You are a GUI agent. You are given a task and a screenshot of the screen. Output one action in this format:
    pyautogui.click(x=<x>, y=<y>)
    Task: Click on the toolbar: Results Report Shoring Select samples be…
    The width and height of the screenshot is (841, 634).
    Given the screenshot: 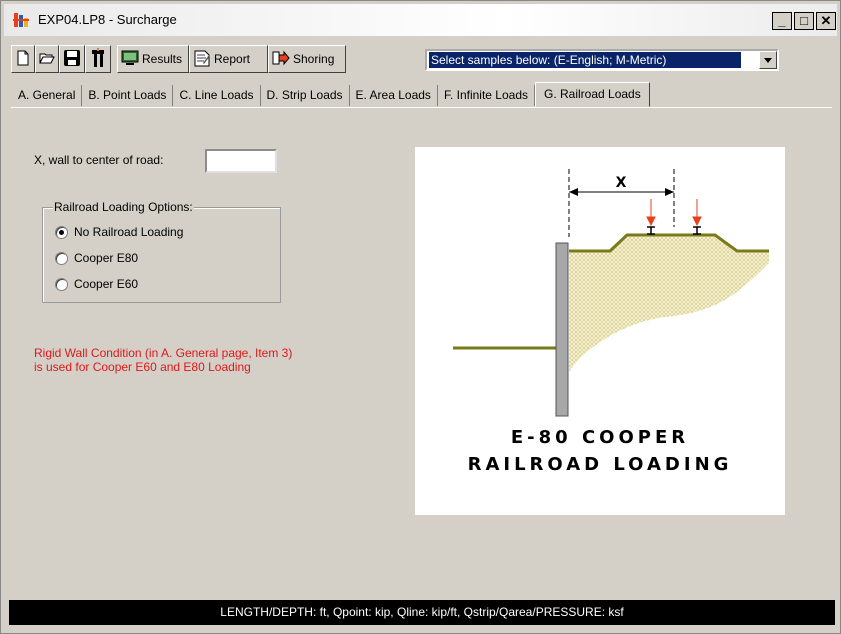 What is the action you would take?
    pyautogui.click(x=421, y=60)
    